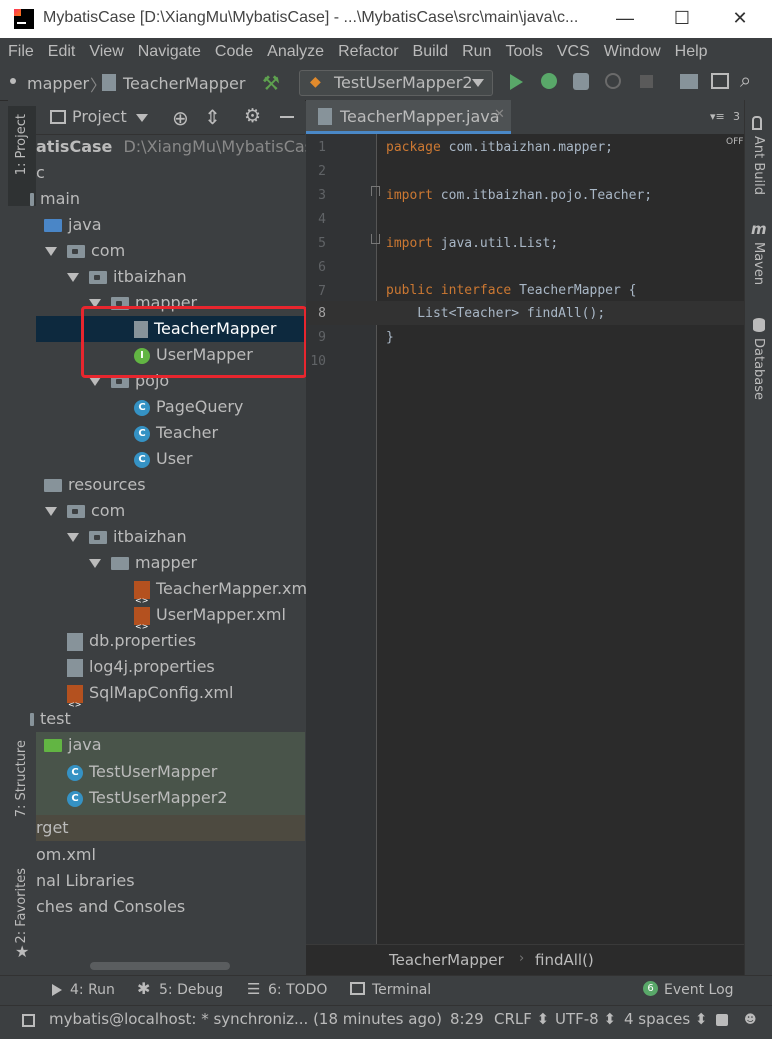 The width and height of the screenshot is (772, 1039). I want to click on tab-label: TeacherMapper.java, so click(420, 116).